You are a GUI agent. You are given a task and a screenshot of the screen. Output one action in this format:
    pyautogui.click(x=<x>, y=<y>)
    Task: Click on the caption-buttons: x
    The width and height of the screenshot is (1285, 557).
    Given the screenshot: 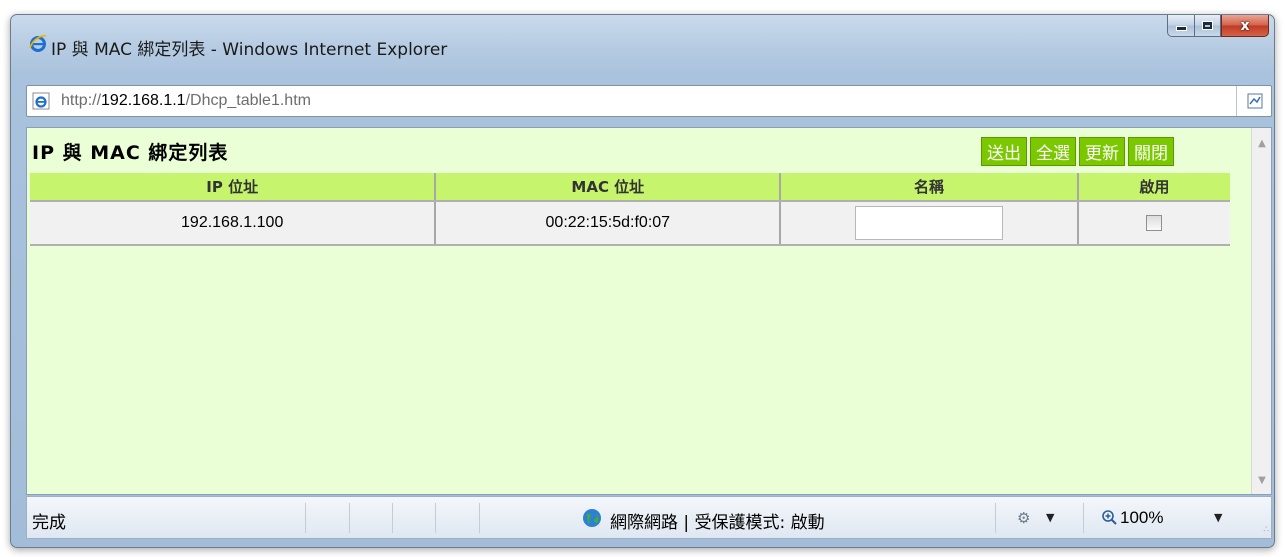 What is the action you would take?
    pyautogui.click(x=1218, y=26)
    